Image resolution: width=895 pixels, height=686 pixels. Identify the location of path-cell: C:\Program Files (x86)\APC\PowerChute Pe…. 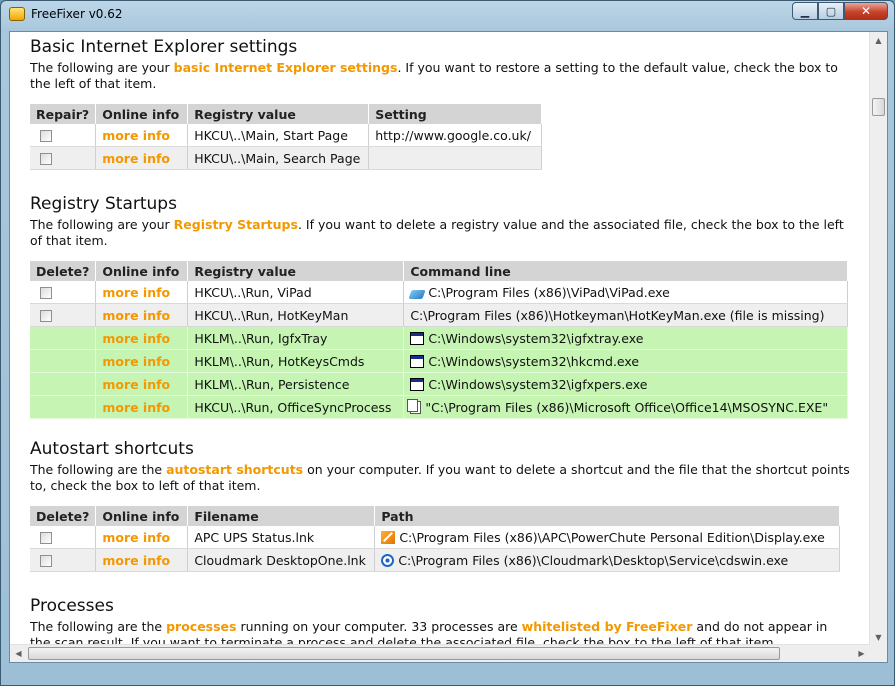
(607, 537).